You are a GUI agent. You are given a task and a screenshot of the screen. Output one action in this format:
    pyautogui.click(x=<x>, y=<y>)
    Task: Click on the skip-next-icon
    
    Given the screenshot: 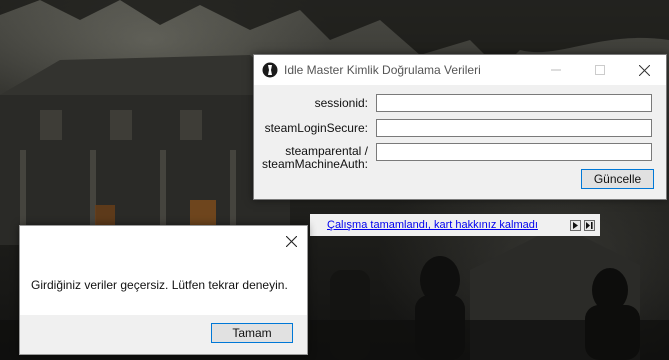 What is the action you would take?
    pyautogui.click(x=589, y=225)
    